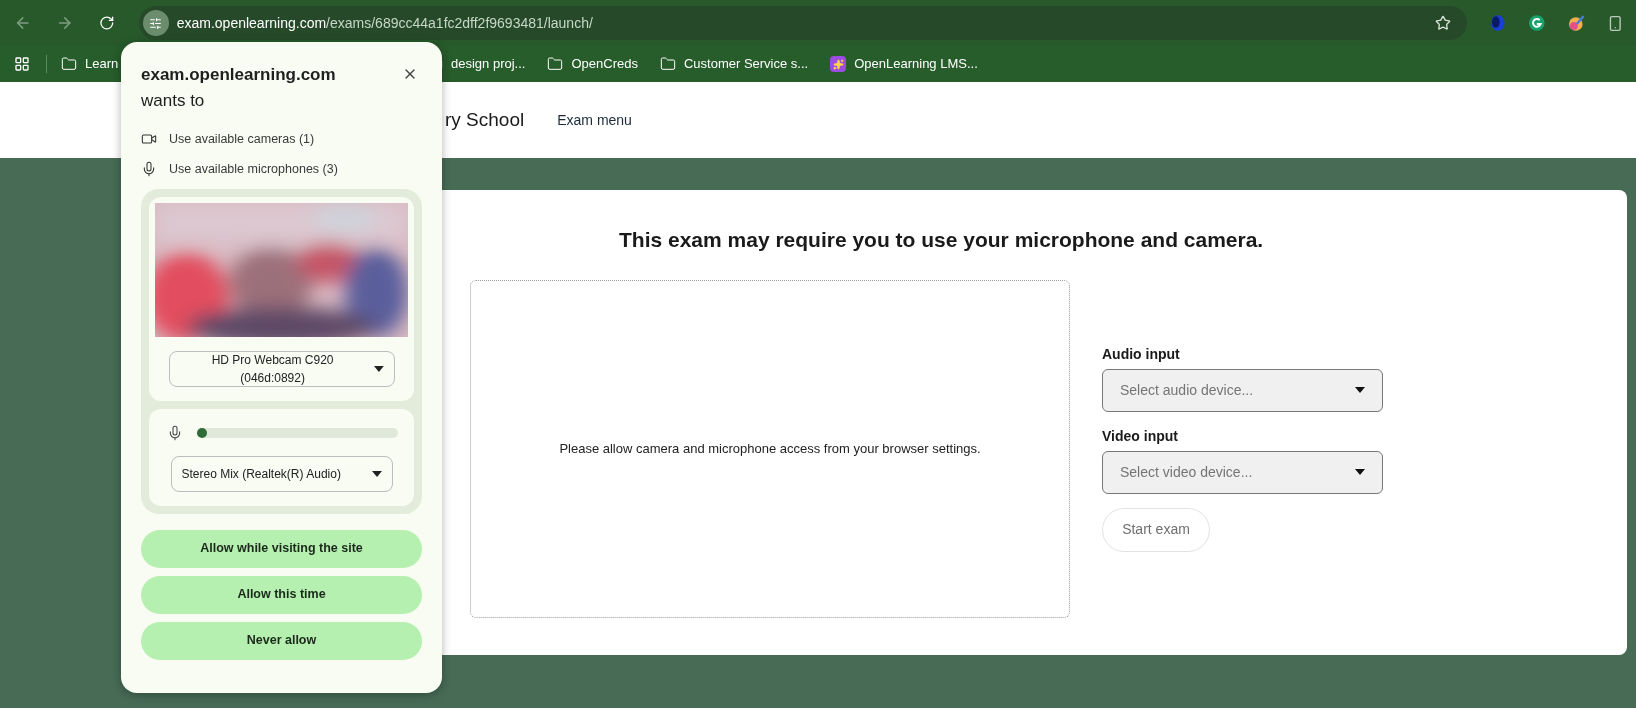  What do you see at coordinates (1140, 436) in the screenshot?
I see `field-label: Video input` at bounding box center [1140, 436].